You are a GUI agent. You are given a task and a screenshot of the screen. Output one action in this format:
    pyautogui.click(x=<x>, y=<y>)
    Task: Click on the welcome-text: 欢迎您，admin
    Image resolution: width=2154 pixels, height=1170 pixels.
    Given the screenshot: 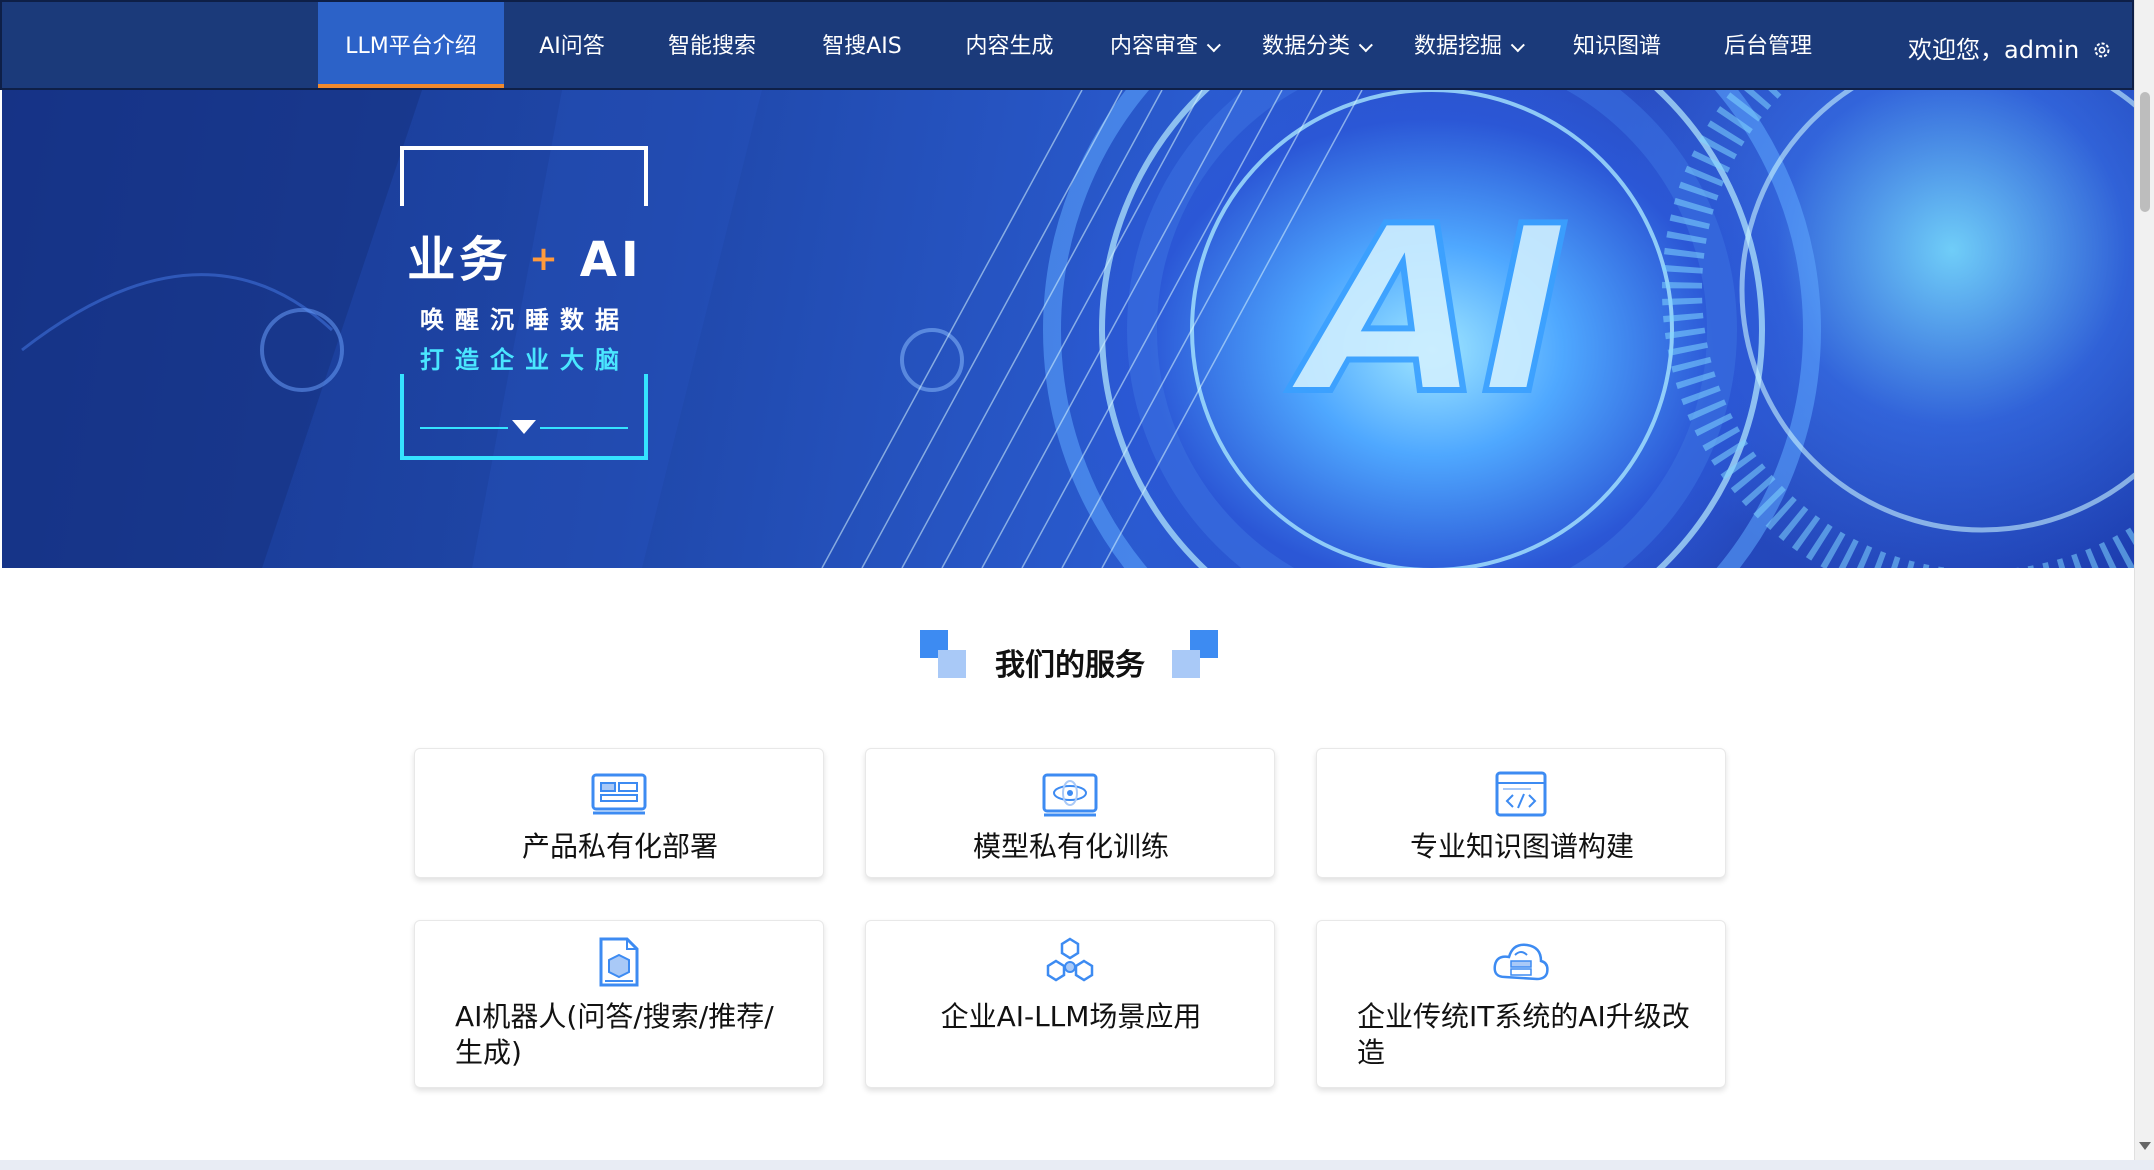 What is the action you would take?
    pyautogui.click(x=1994, y=50)
    